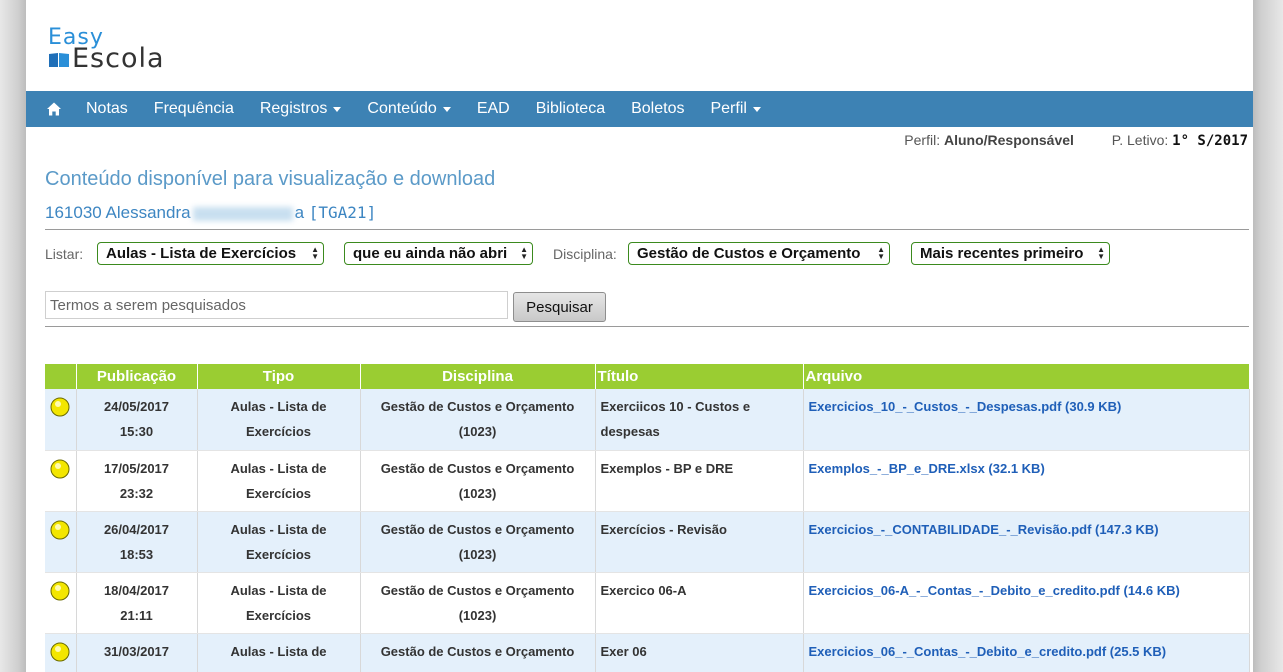 The width and height of the screenshot is (1283, 672). I want to click on nav-frequencia: Frequência, so click(194, 109).